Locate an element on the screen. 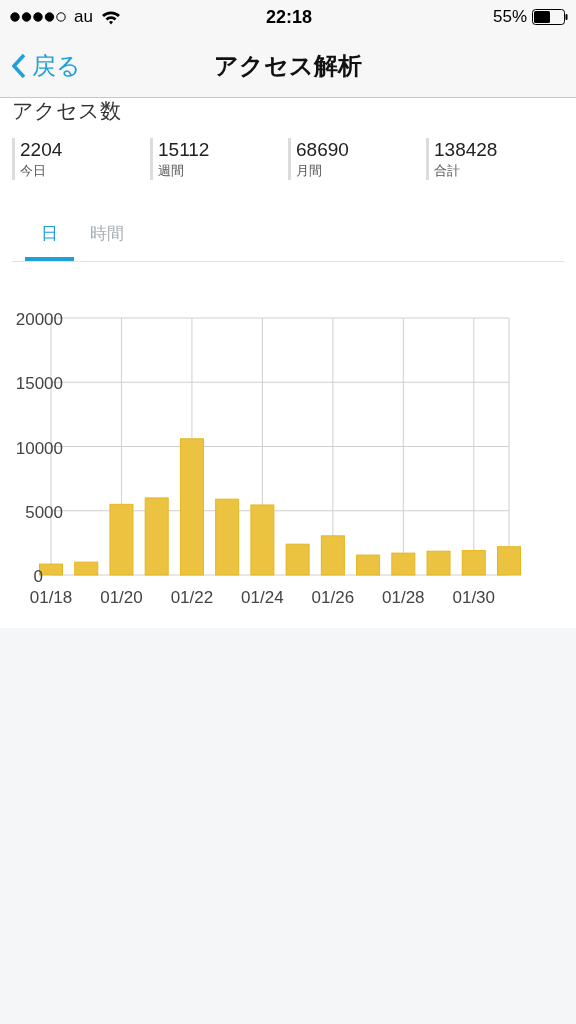  back-button: 戻る is located at coordinates (40, 65).